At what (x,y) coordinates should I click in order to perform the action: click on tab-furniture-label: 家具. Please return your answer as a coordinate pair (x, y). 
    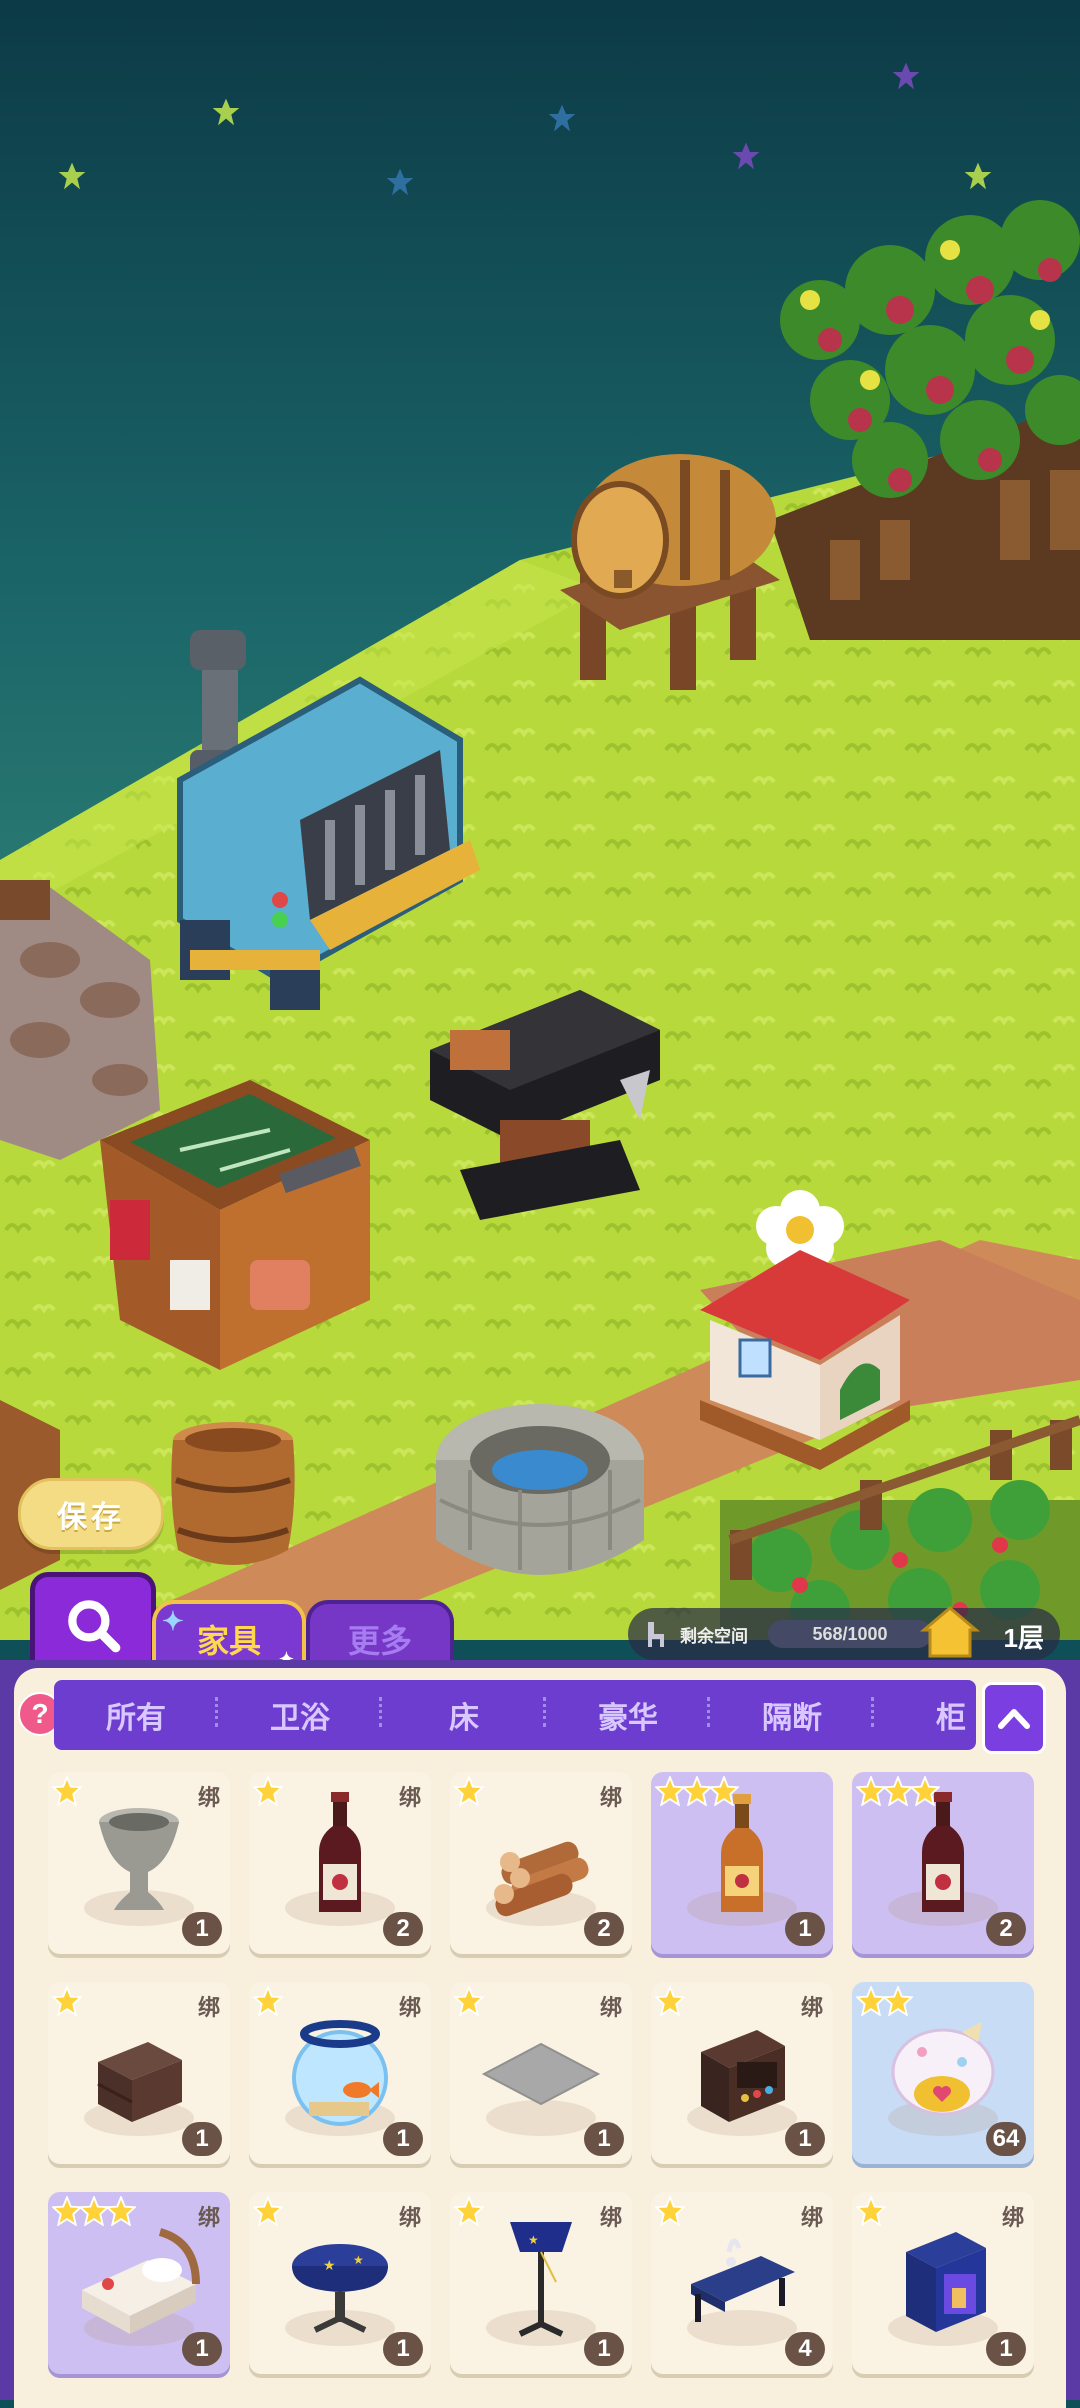
    Looking at the image, I should click on (228, 1641).